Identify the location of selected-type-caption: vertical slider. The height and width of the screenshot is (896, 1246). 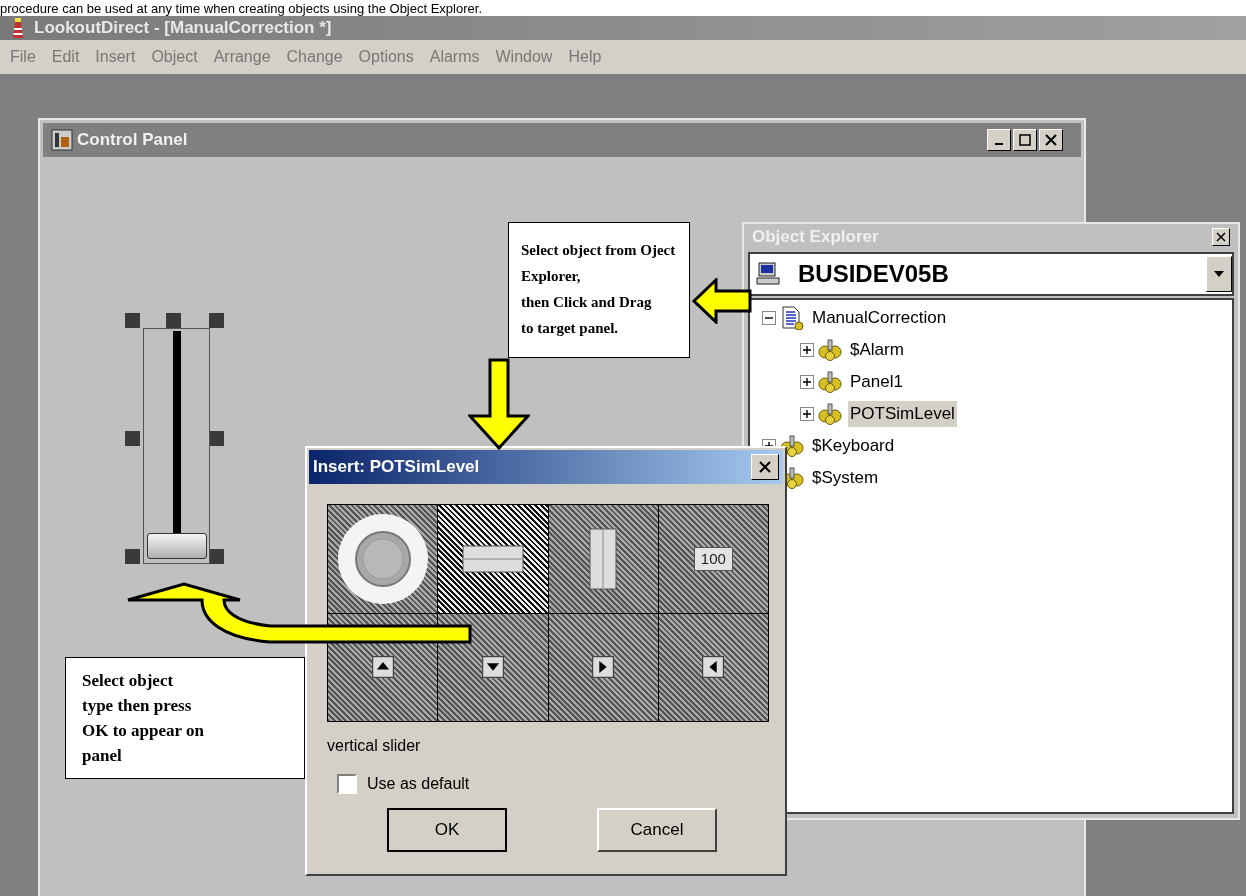
(374, 746).